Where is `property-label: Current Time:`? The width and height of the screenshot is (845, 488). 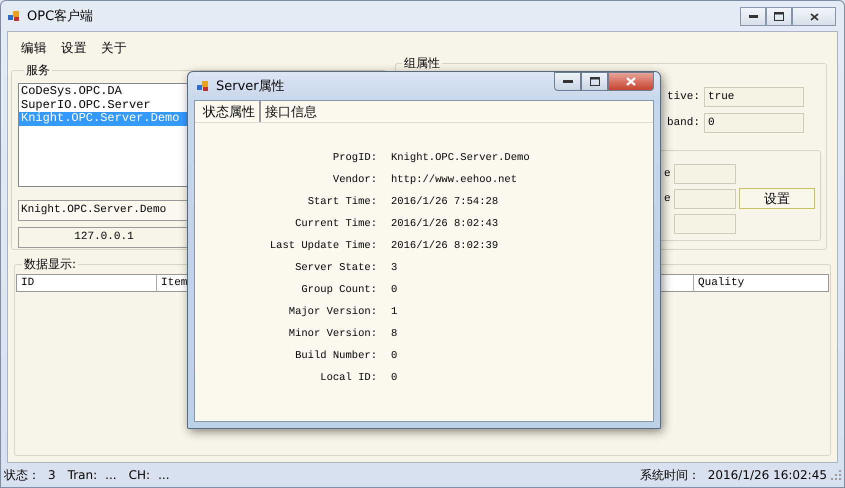 property-label: Current Time: is located at coordinates (335, 224).